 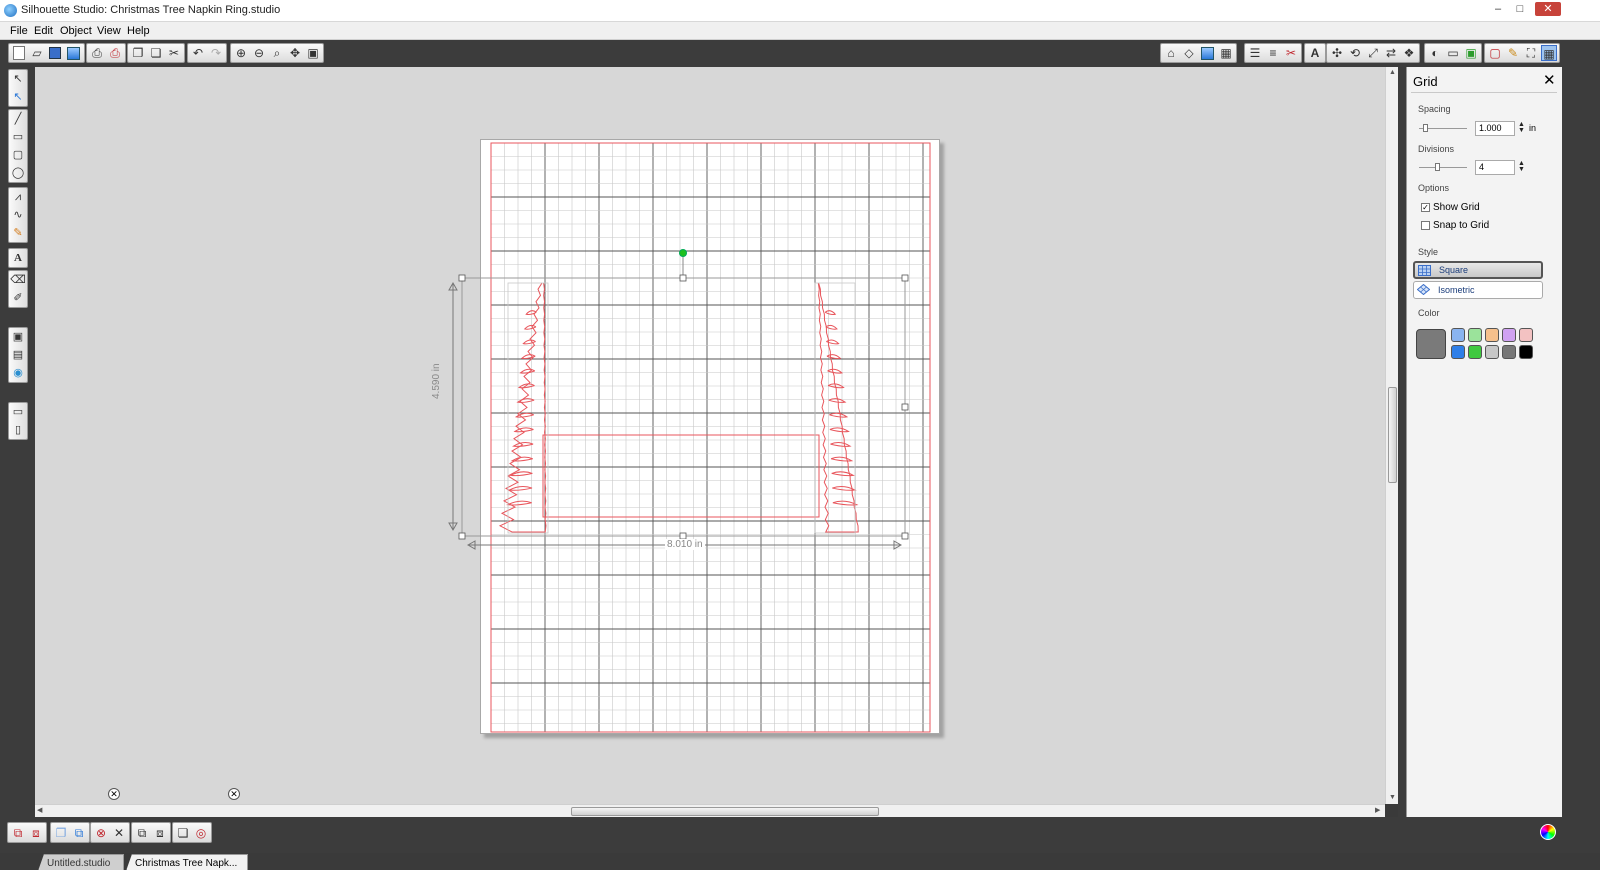 What do you see at coordinates (61, 833) in the screenshot?
I see `make-compound-icon: ❐` at bounding box center [61, 833].